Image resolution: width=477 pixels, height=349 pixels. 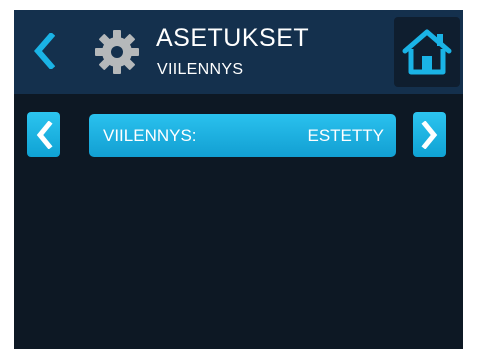 What do you see at coordinates (242, 135) in the screenshot?
I see `setting-selector: VIILENNYS: ESTETTY` at bounding box center [242, 135].